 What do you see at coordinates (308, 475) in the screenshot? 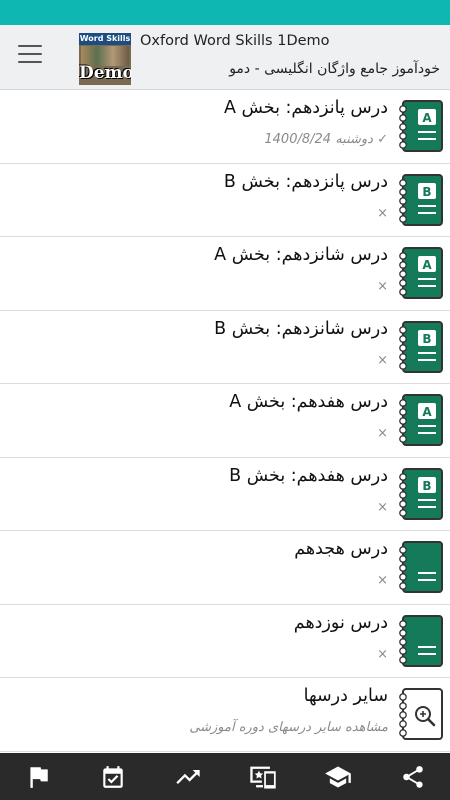
I see `lesson-title: درس هفدهم: بخش B` at bounding box center [308, 475].